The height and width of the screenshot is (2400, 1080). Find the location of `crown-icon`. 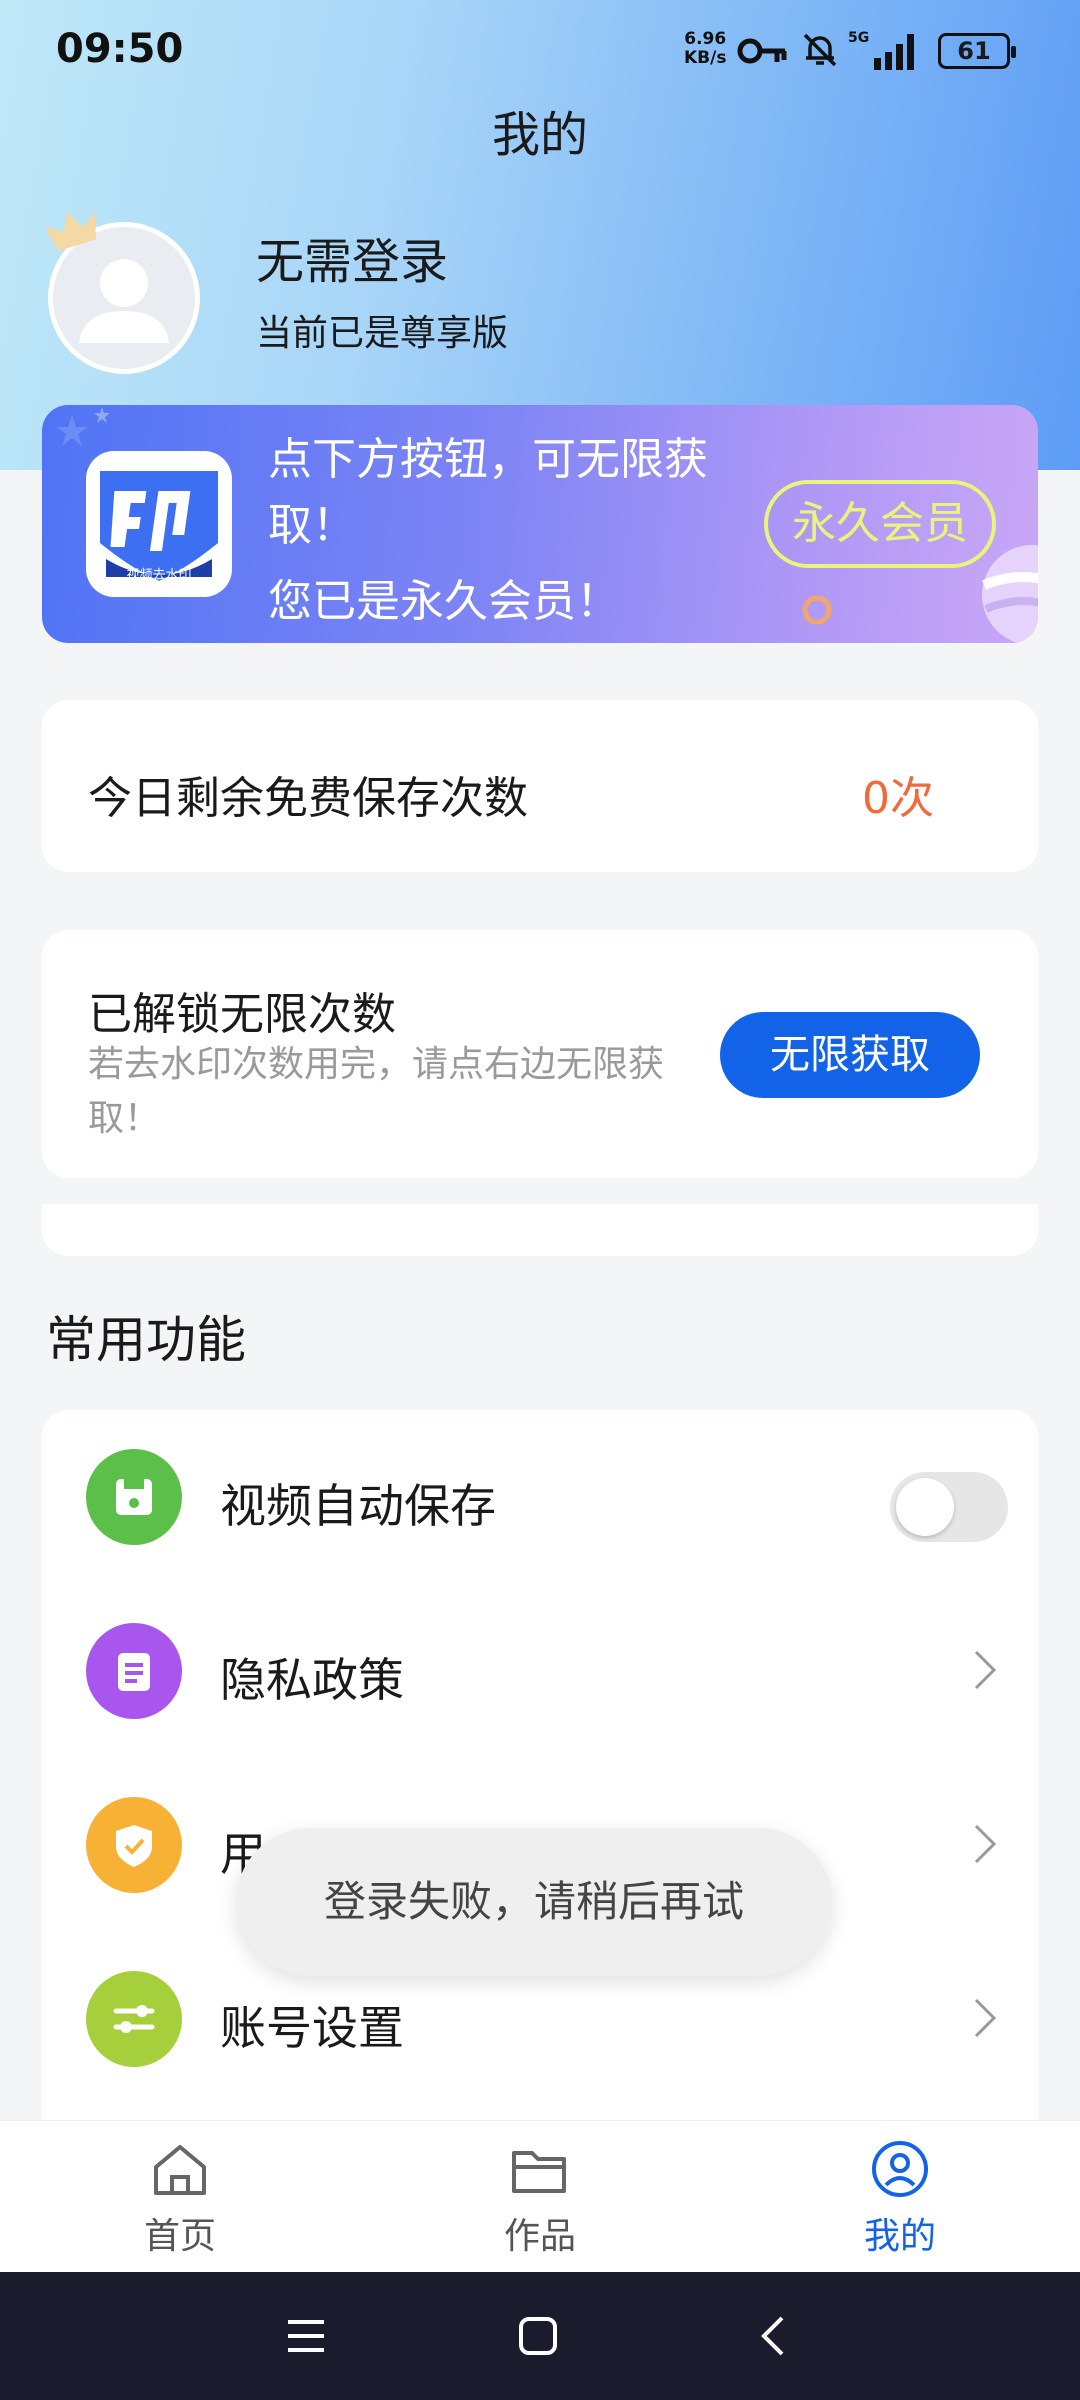

crown-icon is located at coordinates (71, 231).